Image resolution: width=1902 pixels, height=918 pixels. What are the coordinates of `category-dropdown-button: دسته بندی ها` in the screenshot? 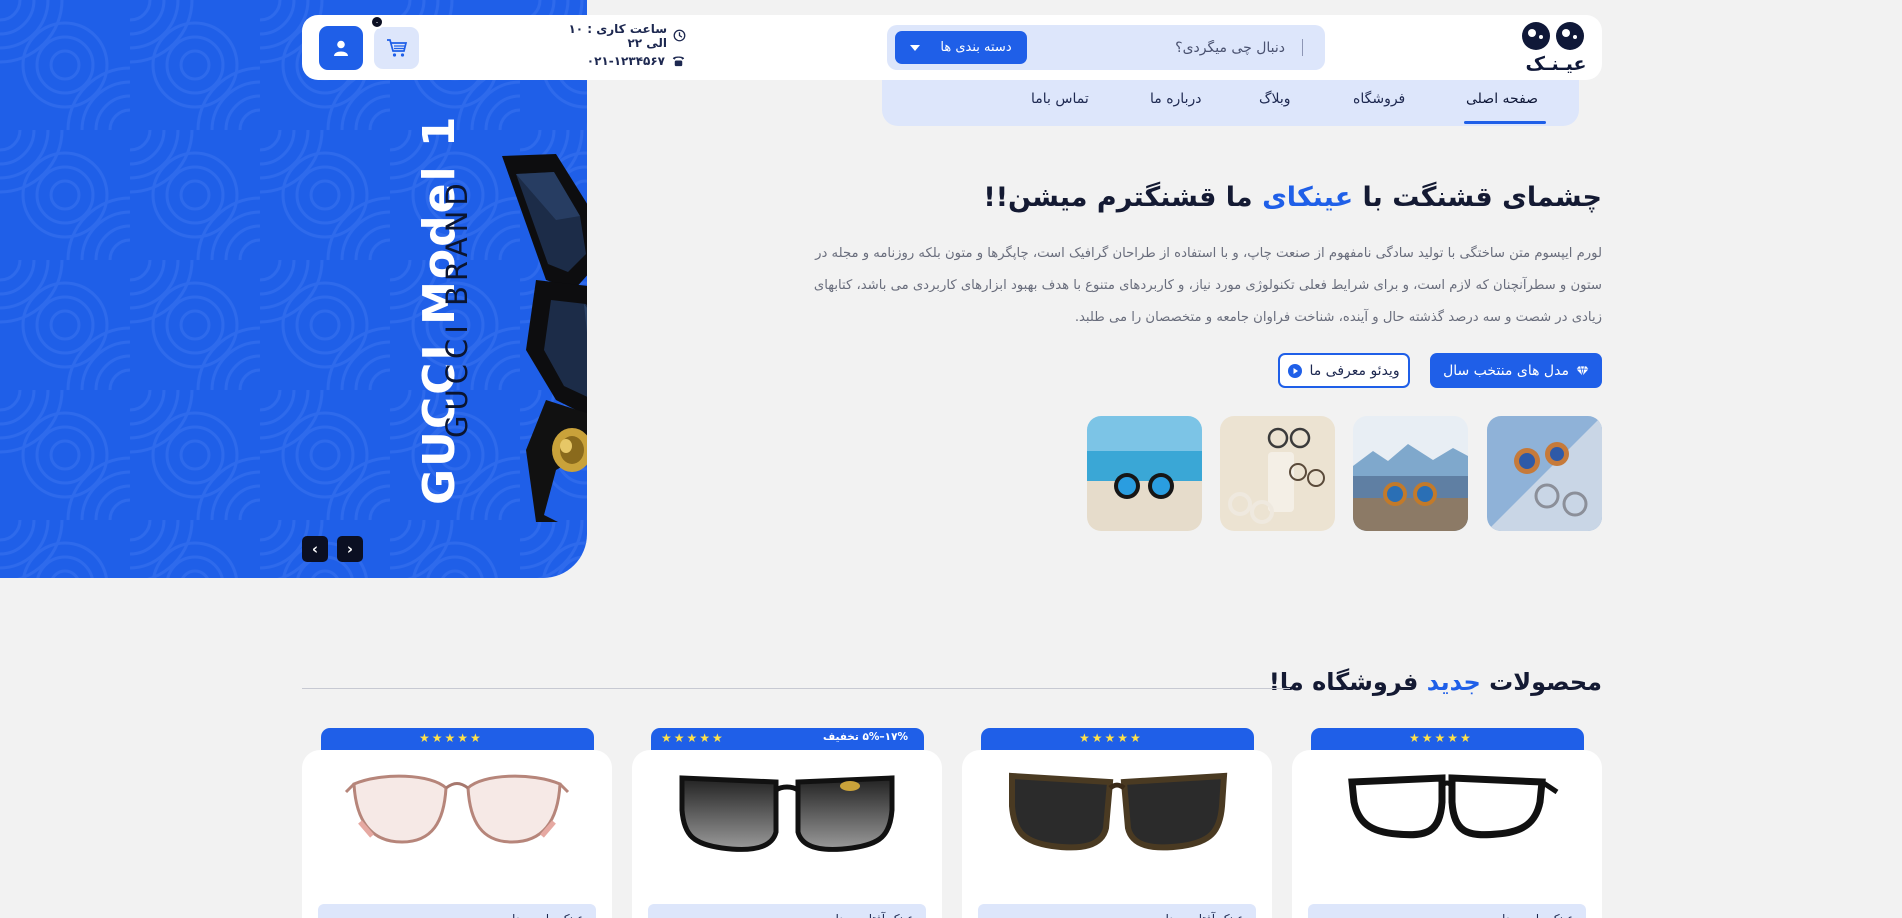 It's located at (961, 47).